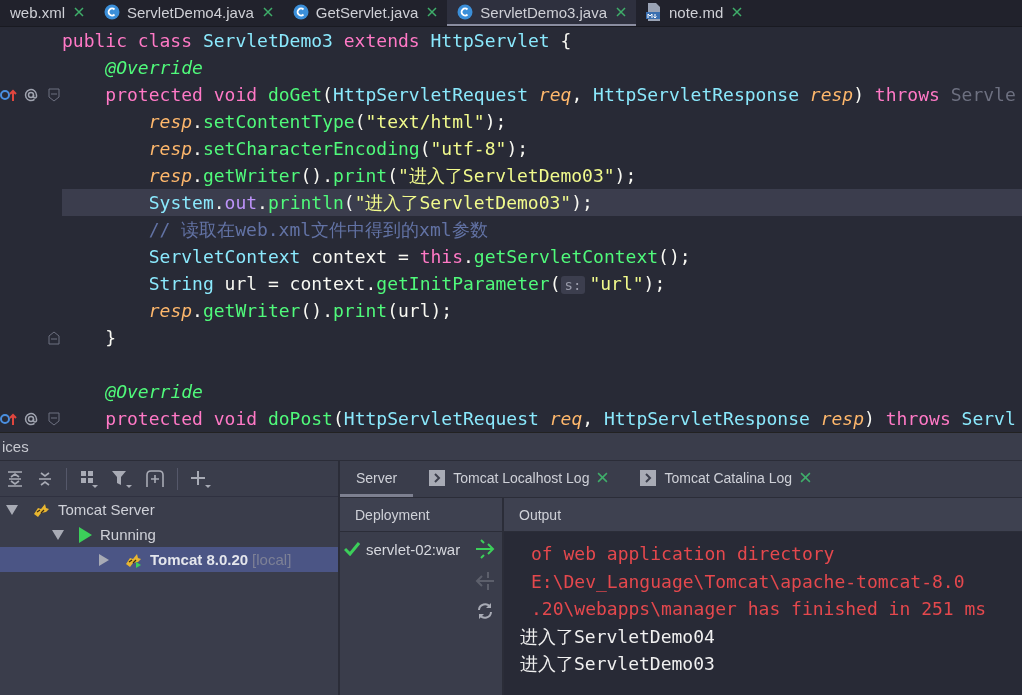 This screenshot has height=695, width=1022. What do you see at coordinates (726, 479) in the screenshot?
I see `panel-tab: Tomcat Catalina Log` at bounding box center [726, 479].